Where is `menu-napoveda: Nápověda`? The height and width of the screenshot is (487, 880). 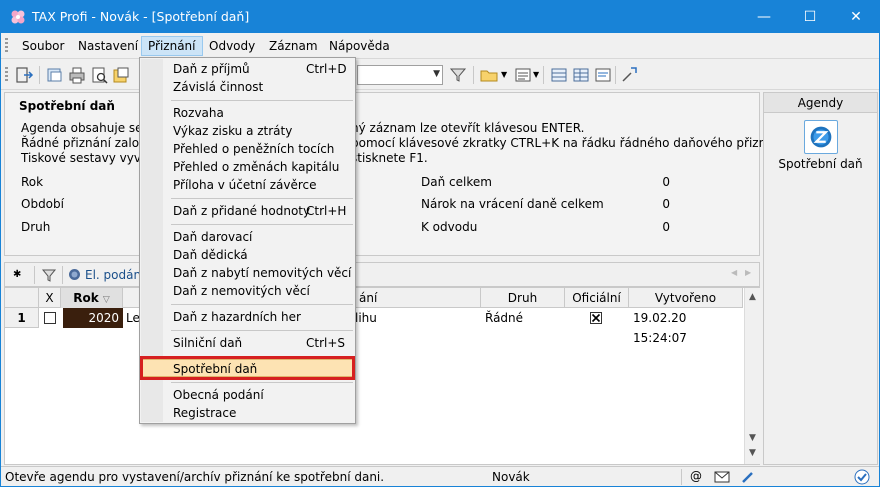
menu-napoveda: Nápověda is located at coordinates (359, 46).